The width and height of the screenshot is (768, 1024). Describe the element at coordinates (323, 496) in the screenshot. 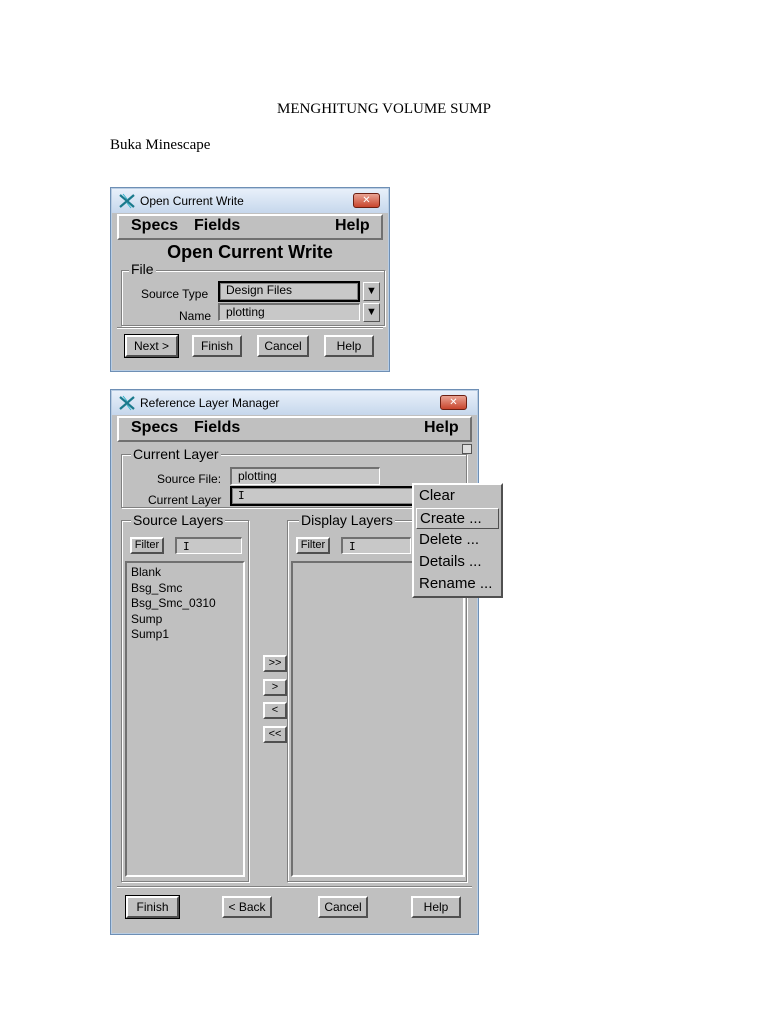

I see `current-layer-input: I` at that location.